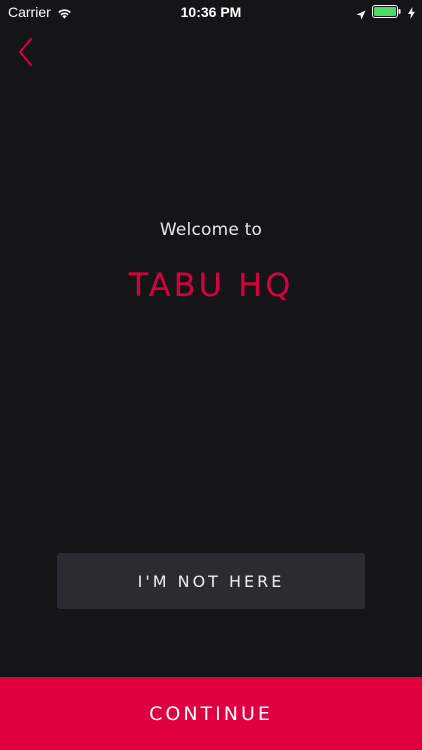 This screenshot has height=750, width=422. I want to click on location-name: TABU HQ, so click(211, 285).